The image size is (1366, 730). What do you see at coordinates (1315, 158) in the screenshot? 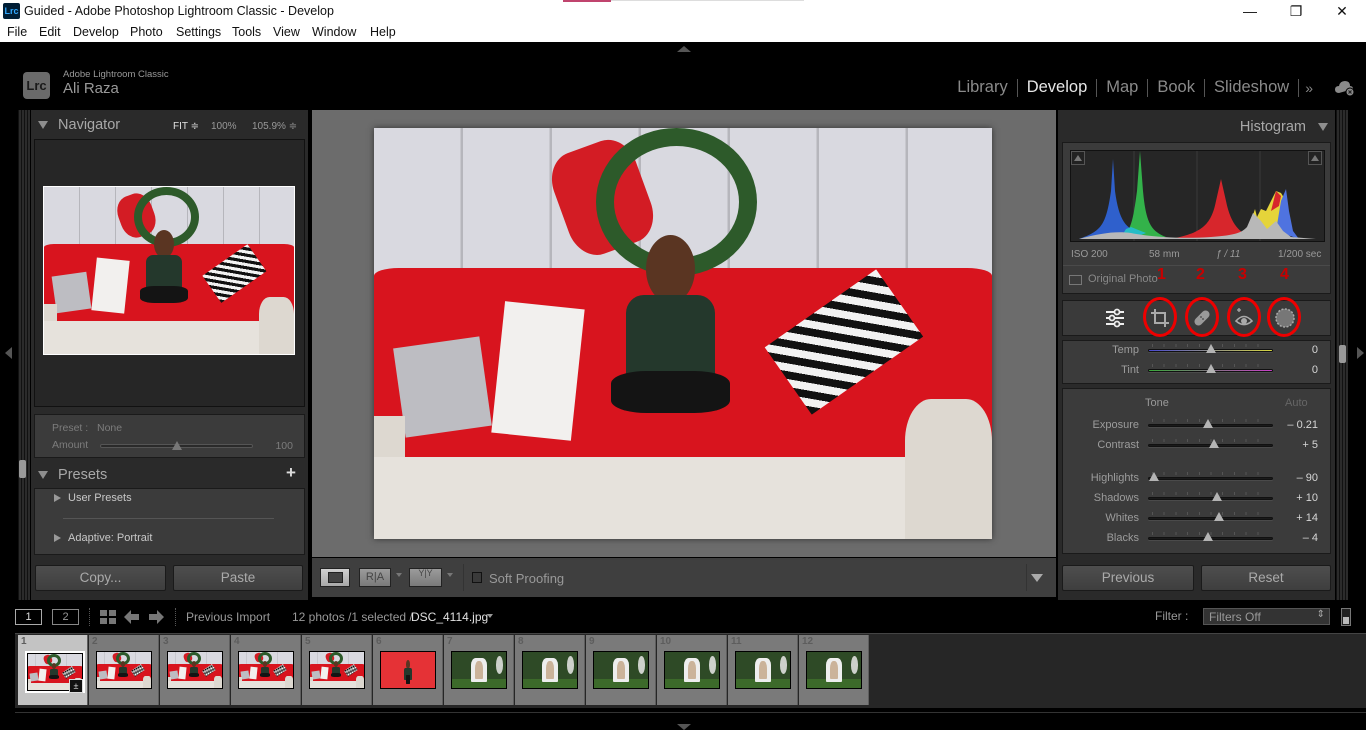
I see `highlight-clipping-indicator` at bounding box center [1315, 158].